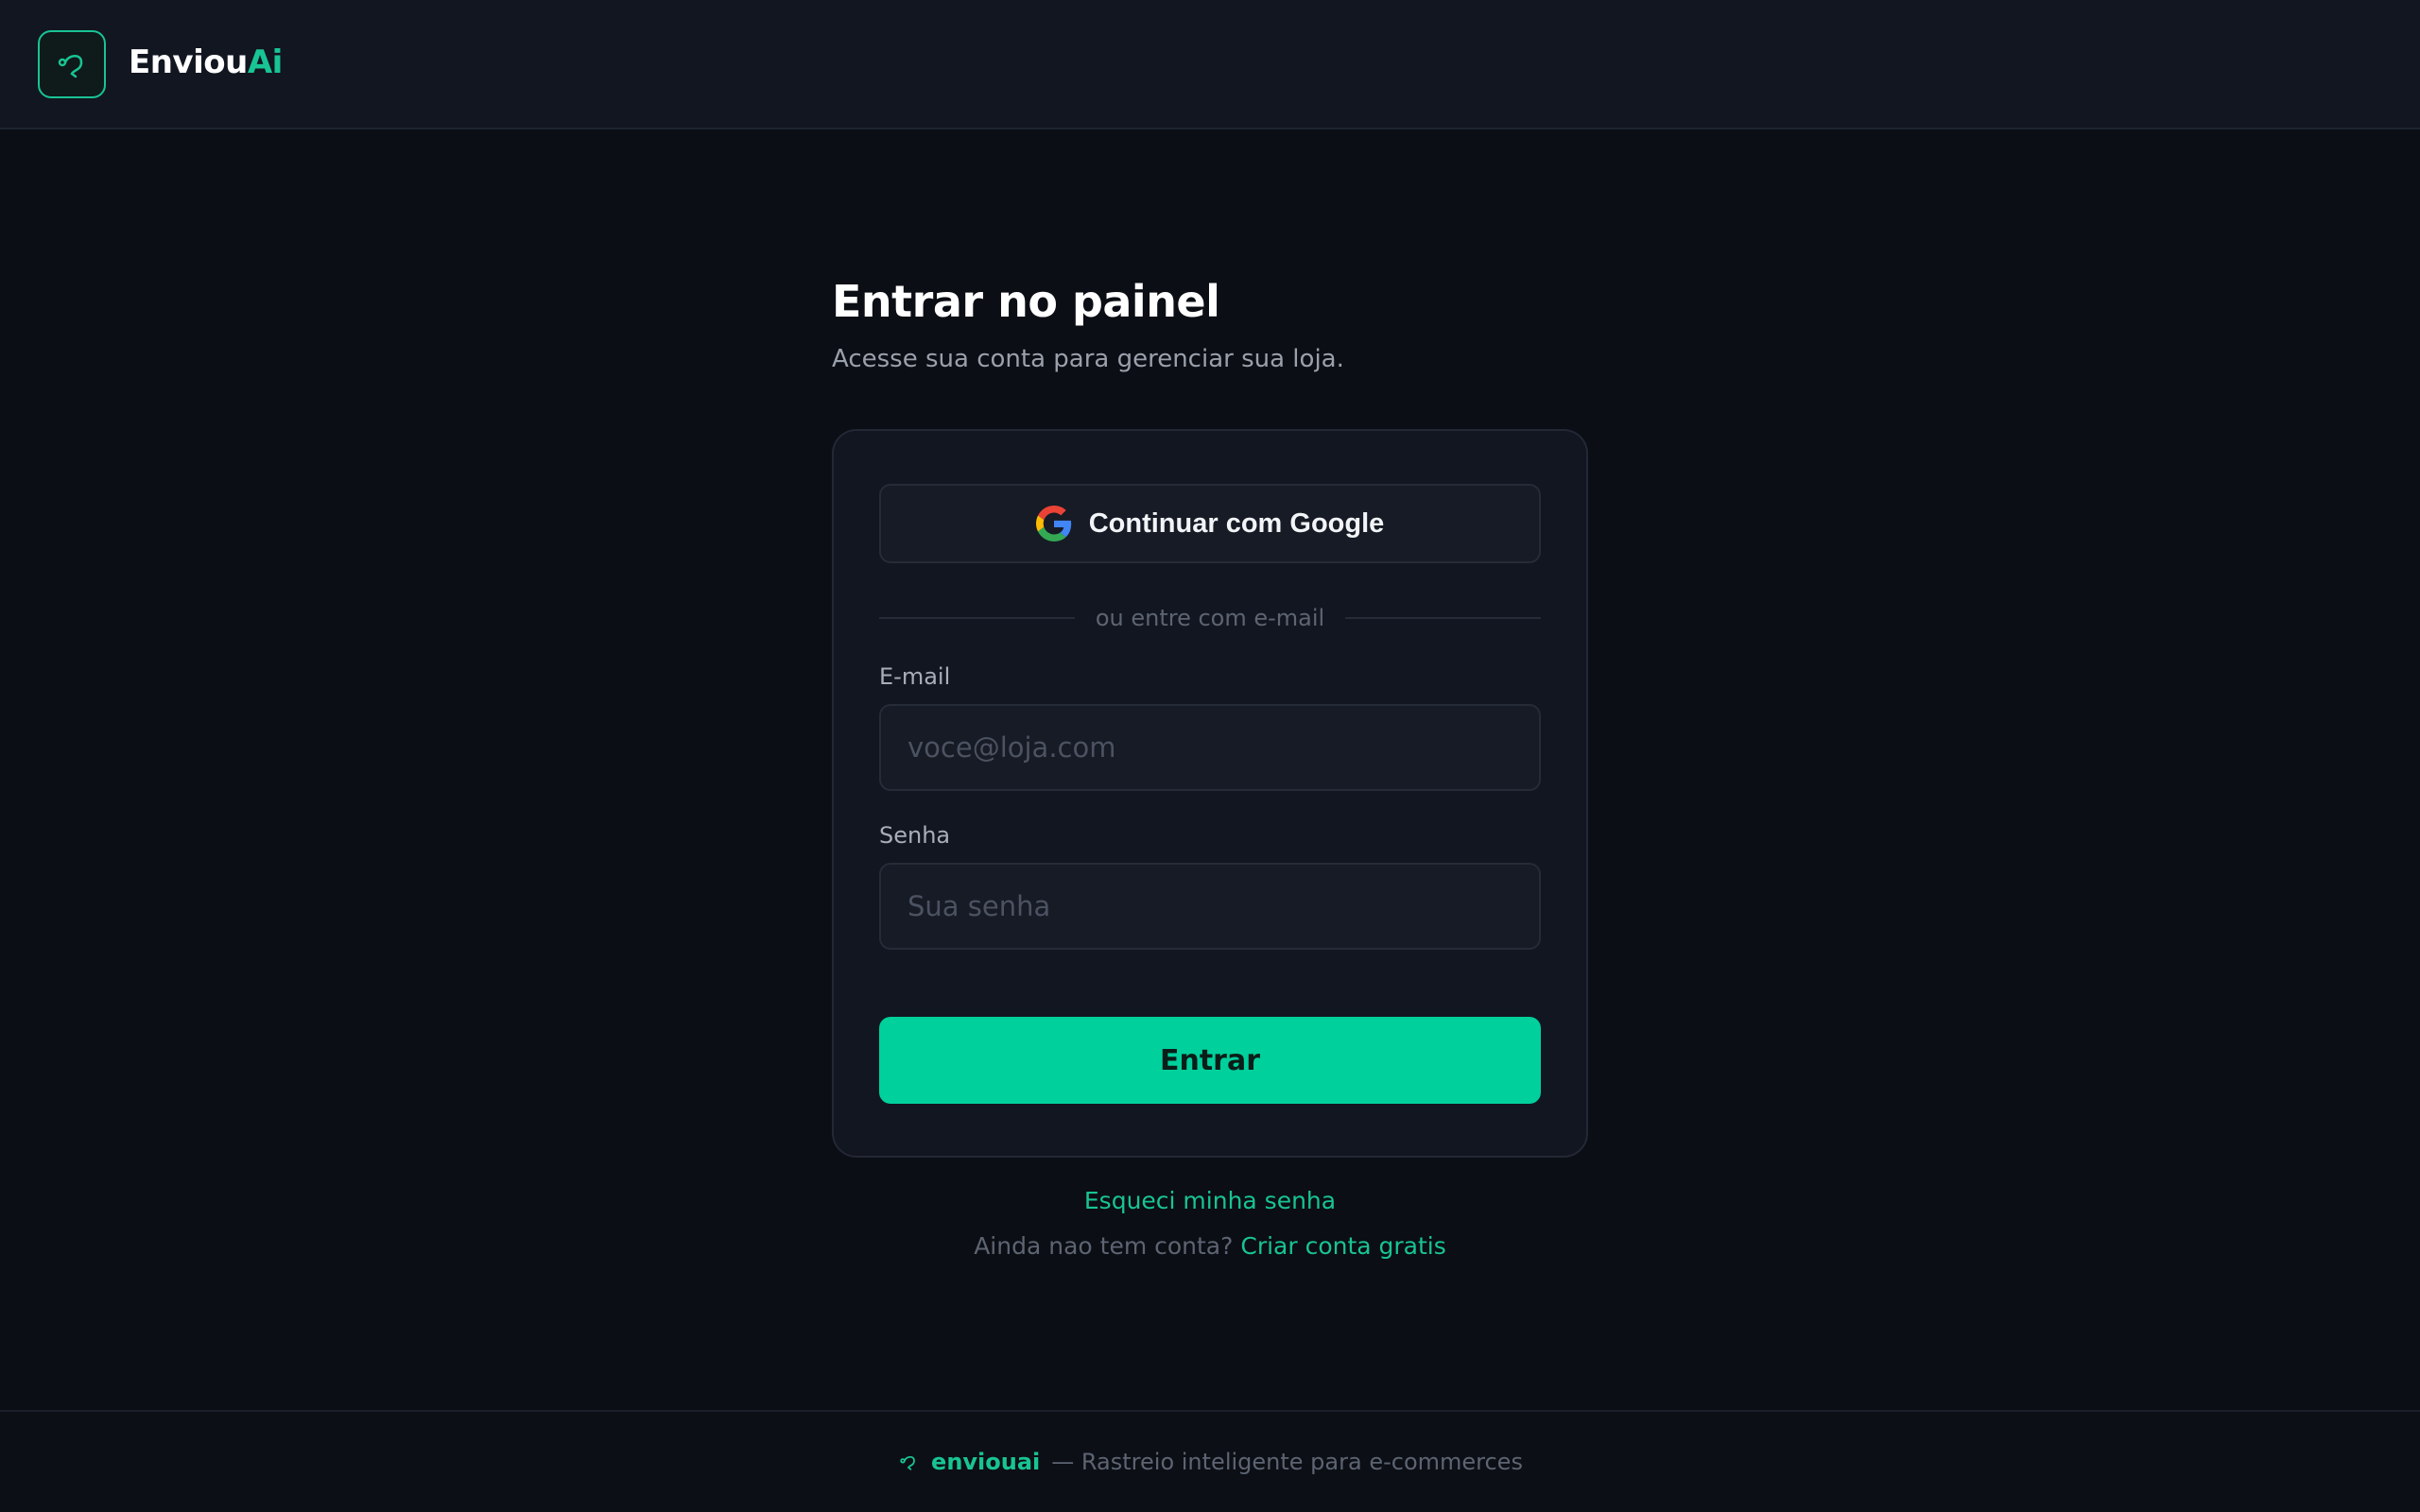 Image resolution: width=2420 pixels, height=1512 pixels. I want to click on page-title: Entrar no painel, so click(1026, 301).